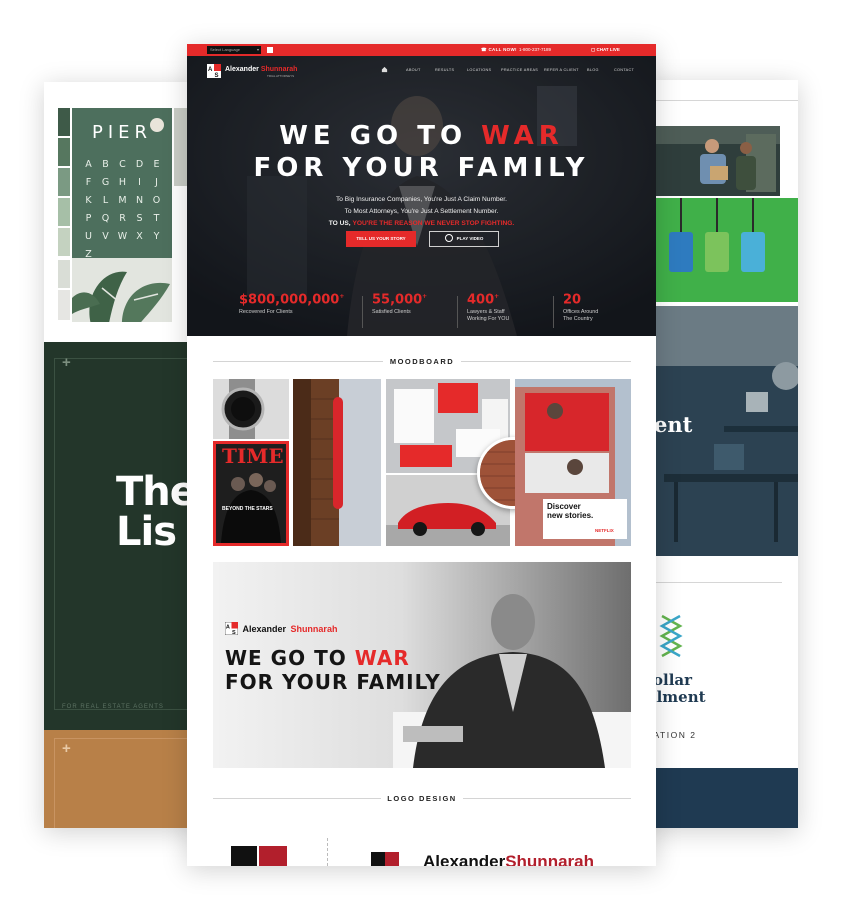  Describe the element at coordinates (381, 239) in the screenshot. I see `tell-story-button: TELL US YOUR STORY` at that location.